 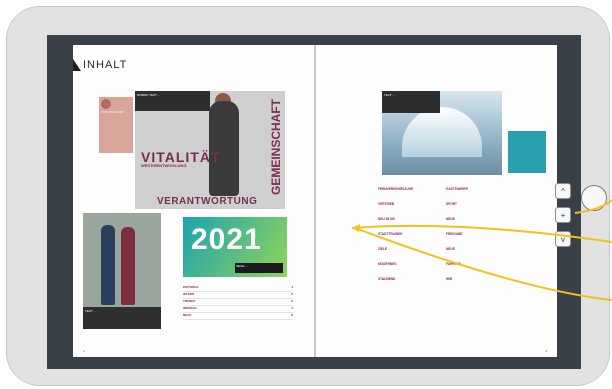 I want to click on list-item: IMPRESS 7, so click(x=238, y=309).